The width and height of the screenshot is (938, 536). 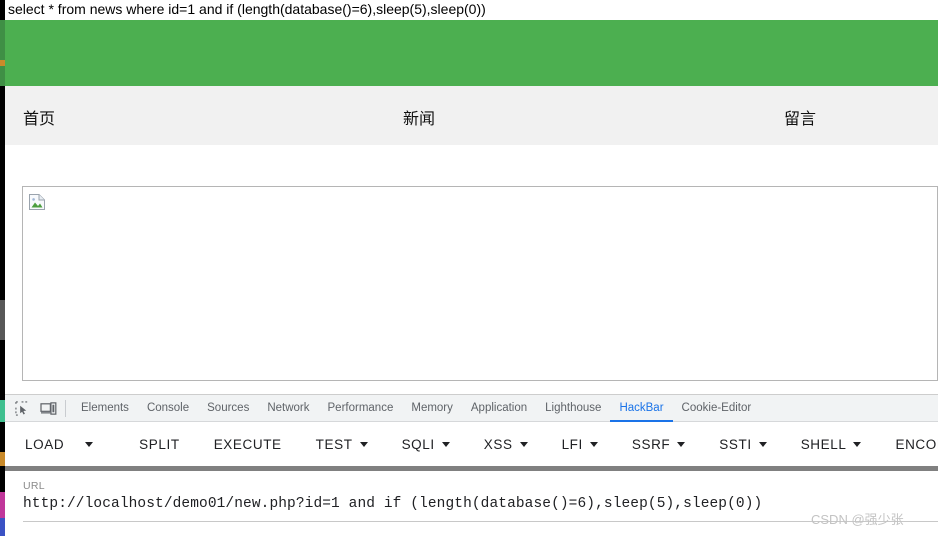 I want to click on hackbar-xss-label: XSS, so click(x=498, y=444).